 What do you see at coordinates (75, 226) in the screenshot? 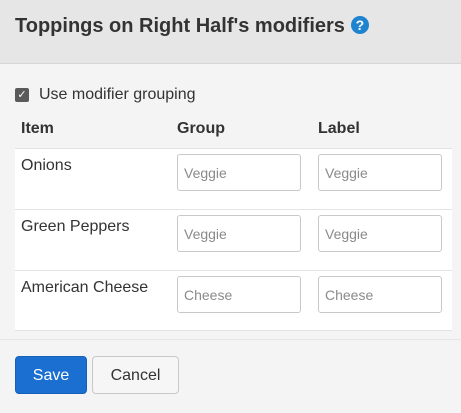
I see `item-name: Green Peppers` at bounding box center [75, 226].